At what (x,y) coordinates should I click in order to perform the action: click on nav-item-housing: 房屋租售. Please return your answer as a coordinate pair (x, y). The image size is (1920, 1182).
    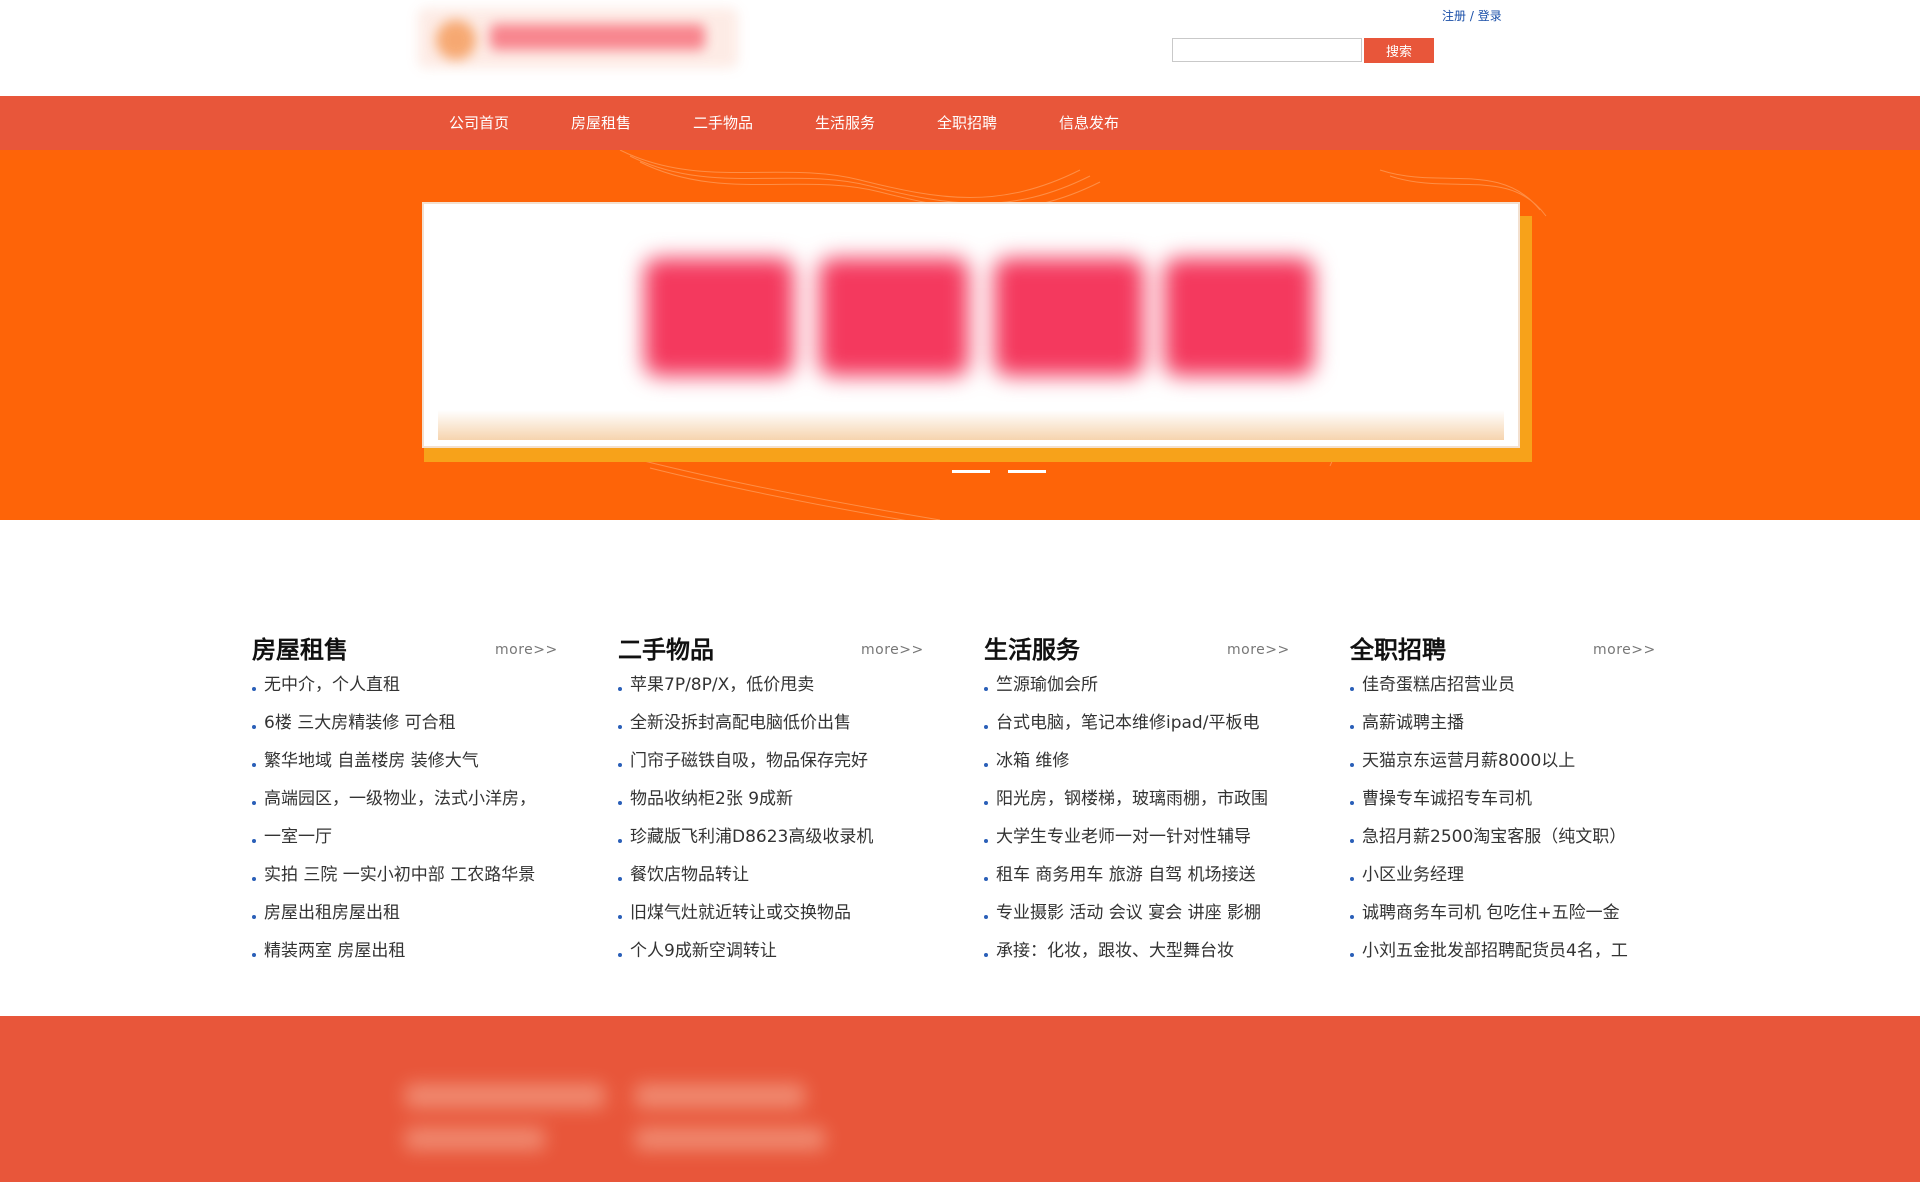
    Looking at the image, I should click on (601, 123).